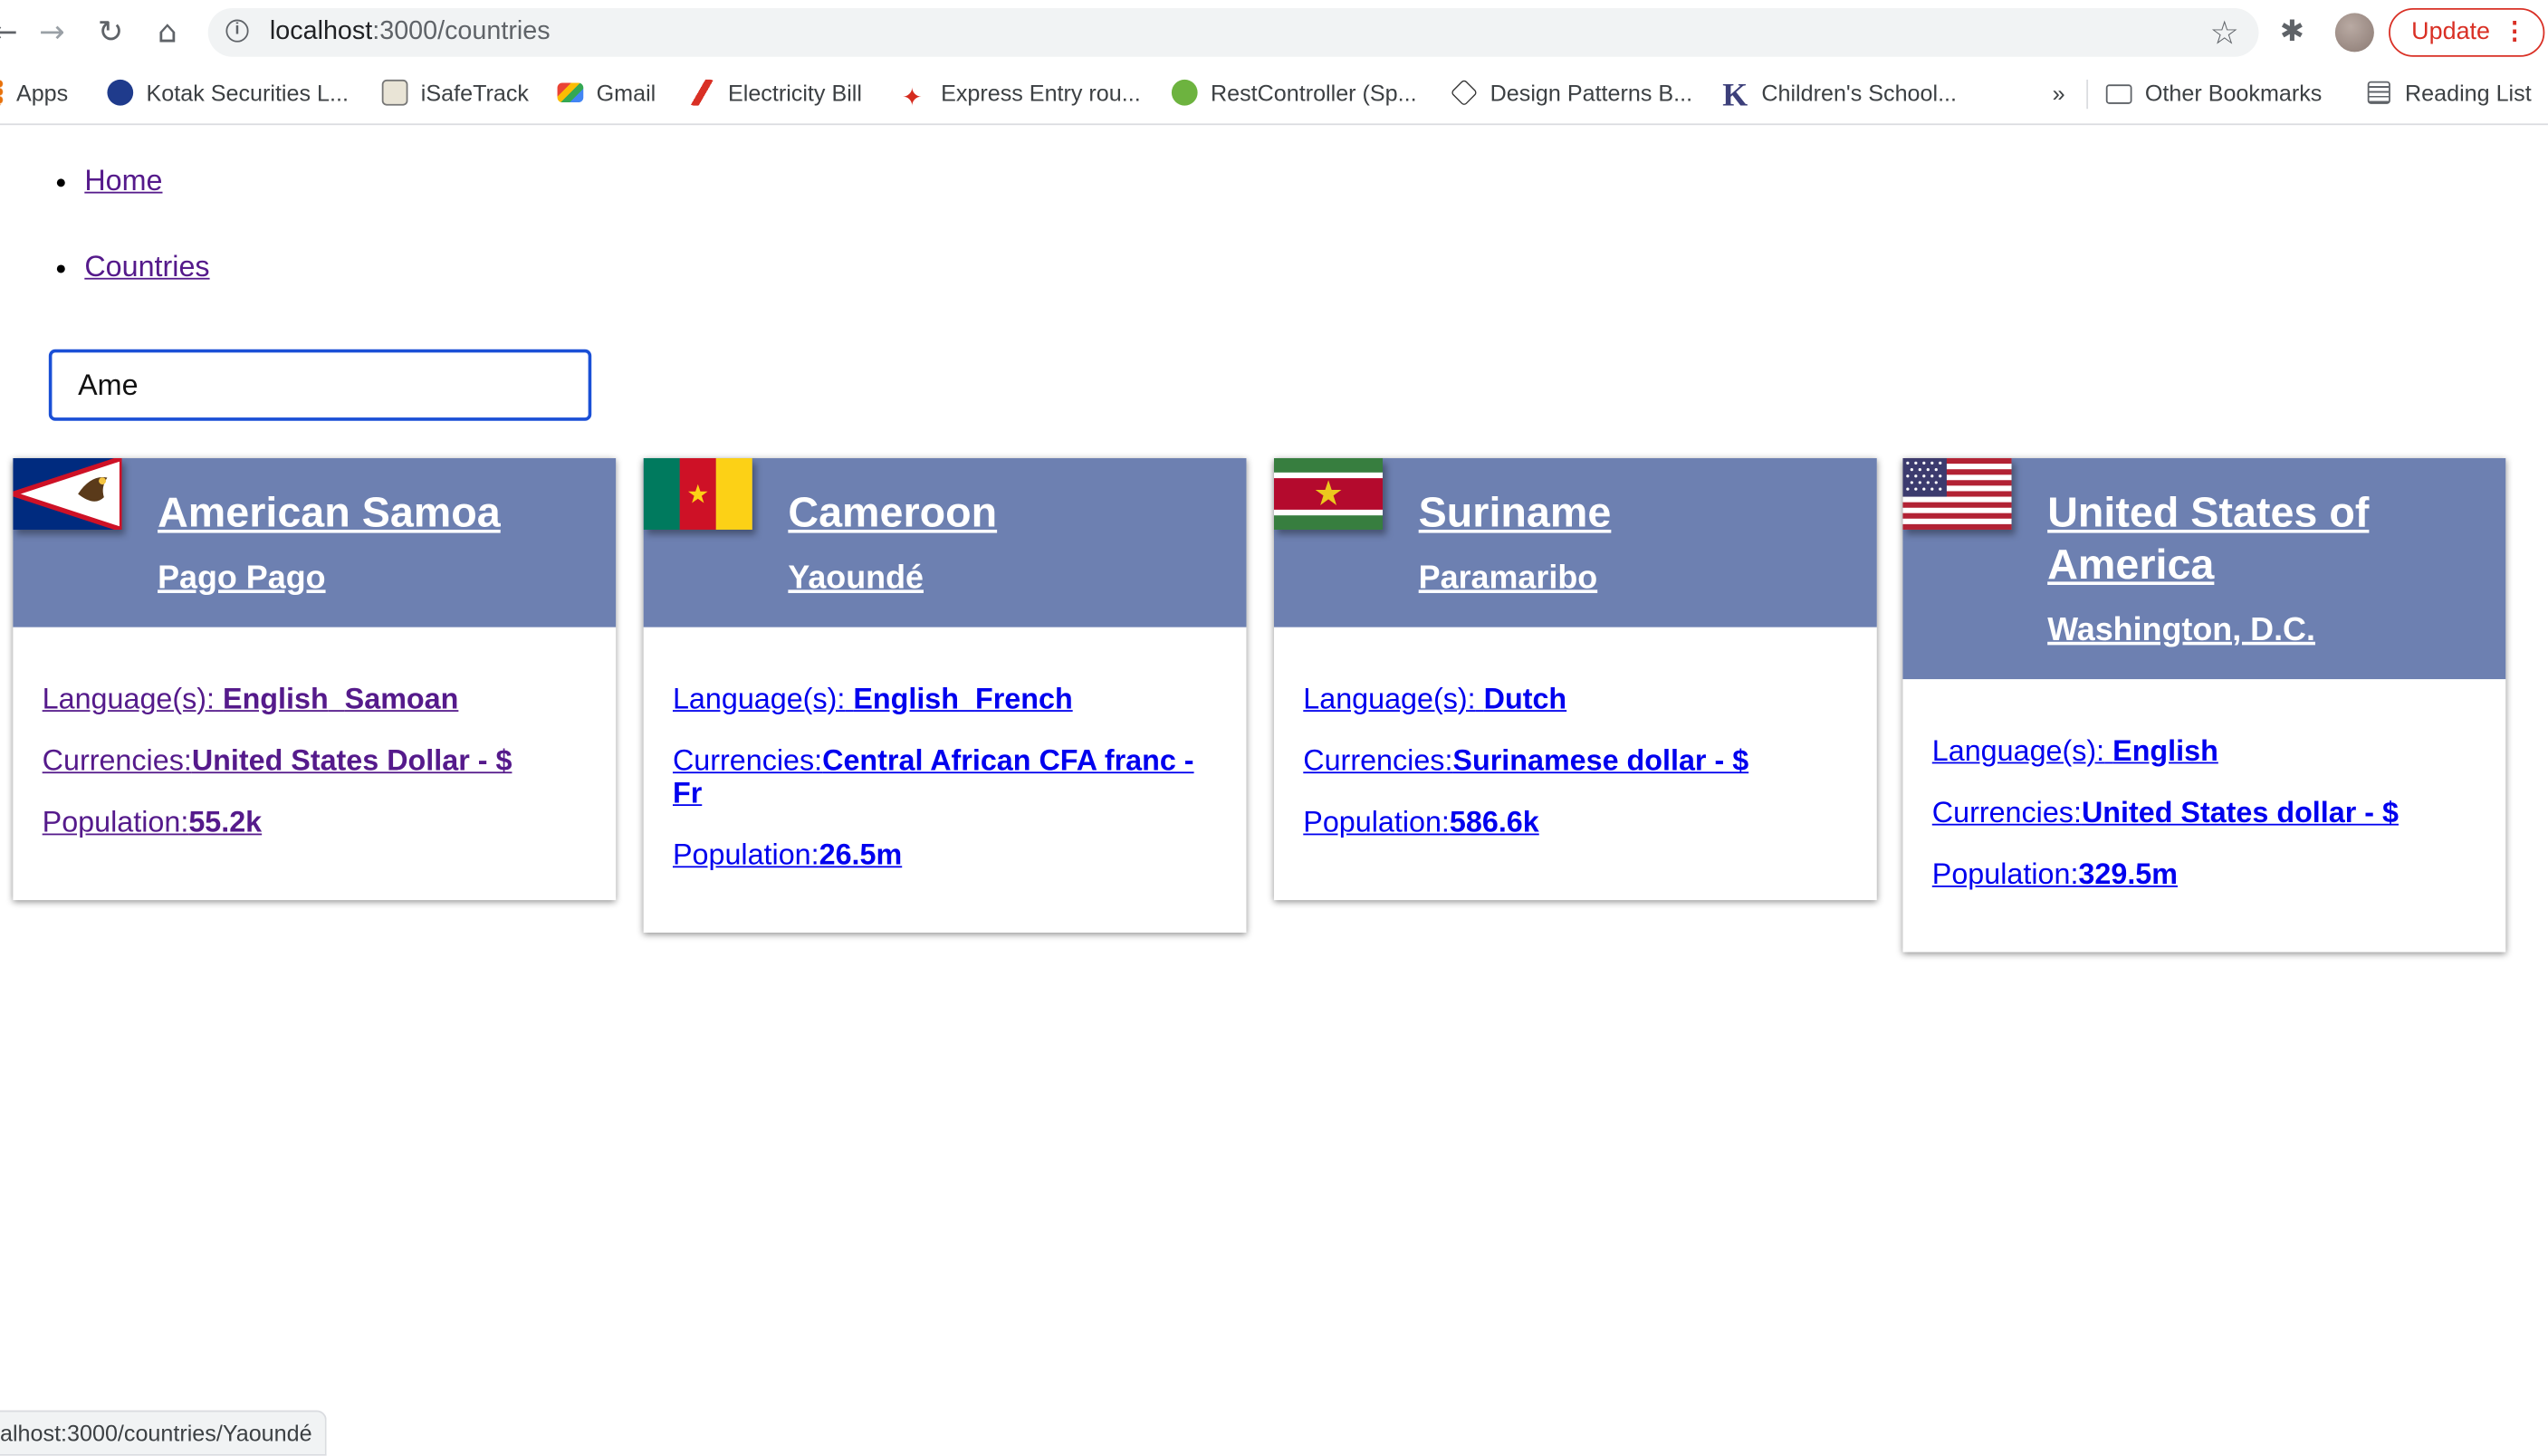 The height and width of the screenshot is (1456, 2548). I want to click on country-name: Suriname, so click(1631, 512).